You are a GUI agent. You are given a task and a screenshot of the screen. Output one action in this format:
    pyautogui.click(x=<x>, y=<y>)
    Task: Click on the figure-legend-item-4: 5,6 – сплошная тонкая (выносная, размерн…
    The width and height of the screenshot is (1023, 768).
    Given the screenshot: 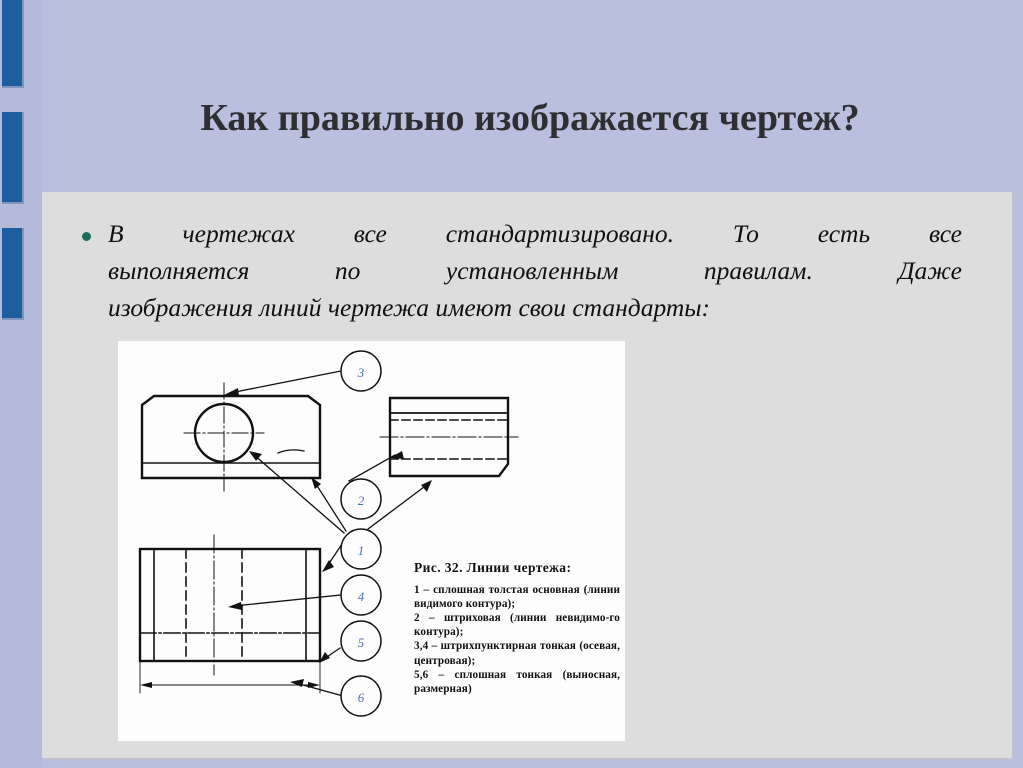 What is the action you would take?
    pyautogui.click(x=517, y=681)
    